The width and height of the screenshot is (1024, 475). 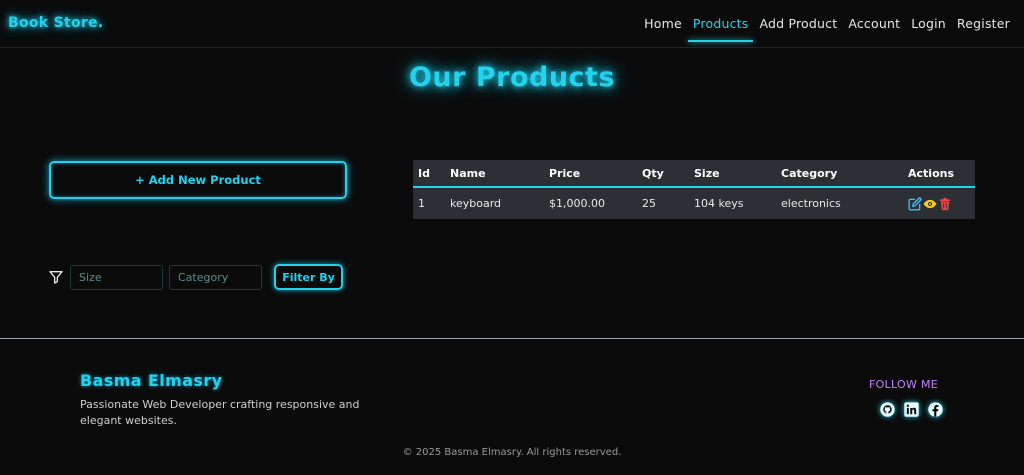 What do you see at coordinates (649, 203) in the screenshot?
I see `cell-qty: 25` at bounding box center [649, 203].